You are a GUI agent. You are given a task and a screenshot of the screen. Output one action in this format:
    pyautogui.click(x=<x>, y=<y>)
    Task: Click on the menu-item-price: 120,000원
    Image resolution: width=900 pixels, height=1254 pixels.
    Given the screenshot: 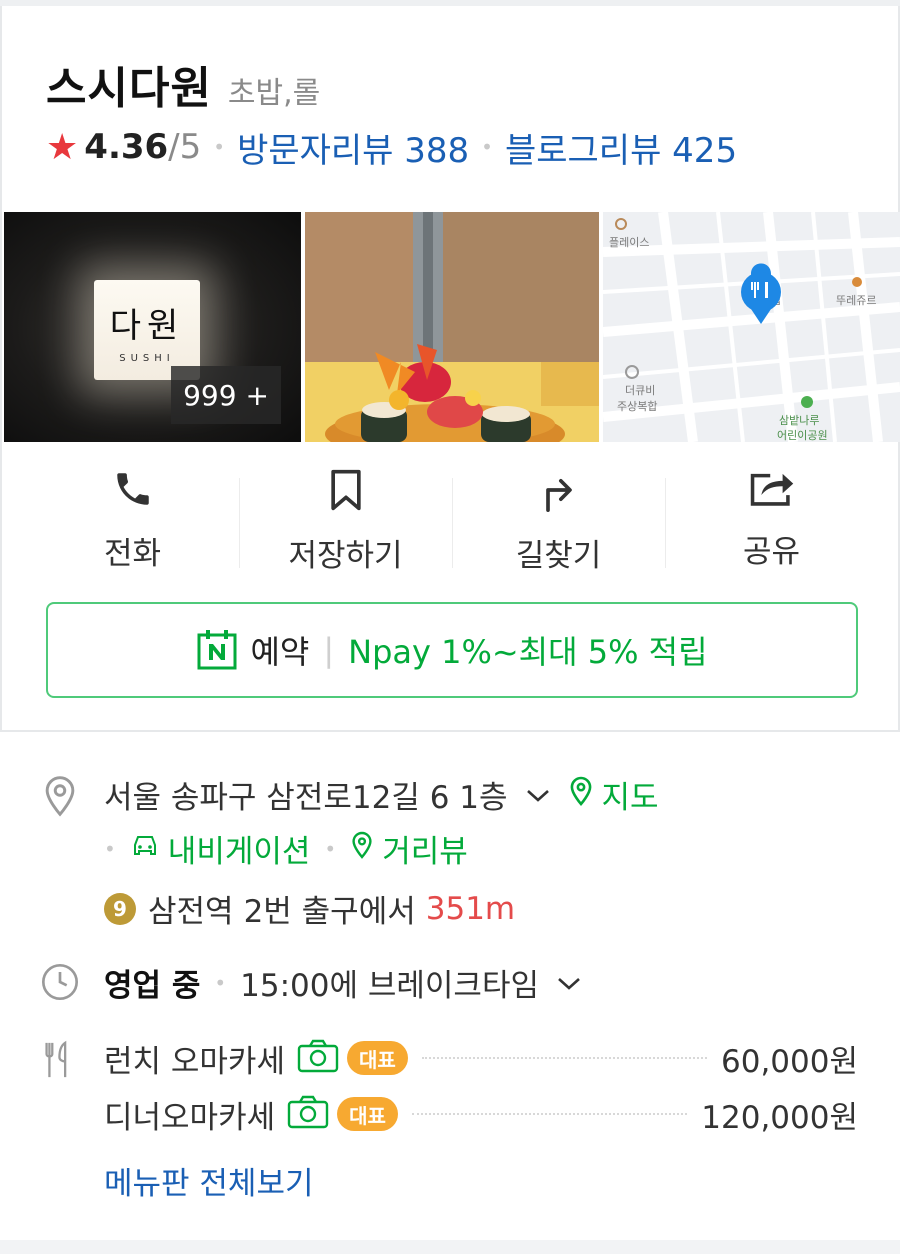 What is the action you would take?
    pyautogui.click(x=779, y=1117)
    